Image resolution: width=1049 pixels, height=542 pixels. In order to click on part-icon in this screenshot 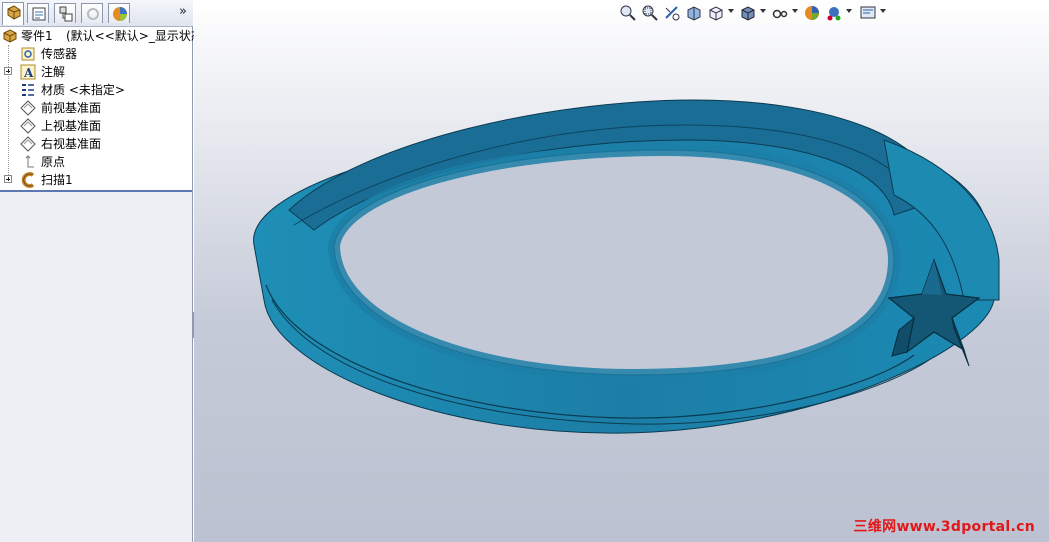, I will do `click(10, 36)`.